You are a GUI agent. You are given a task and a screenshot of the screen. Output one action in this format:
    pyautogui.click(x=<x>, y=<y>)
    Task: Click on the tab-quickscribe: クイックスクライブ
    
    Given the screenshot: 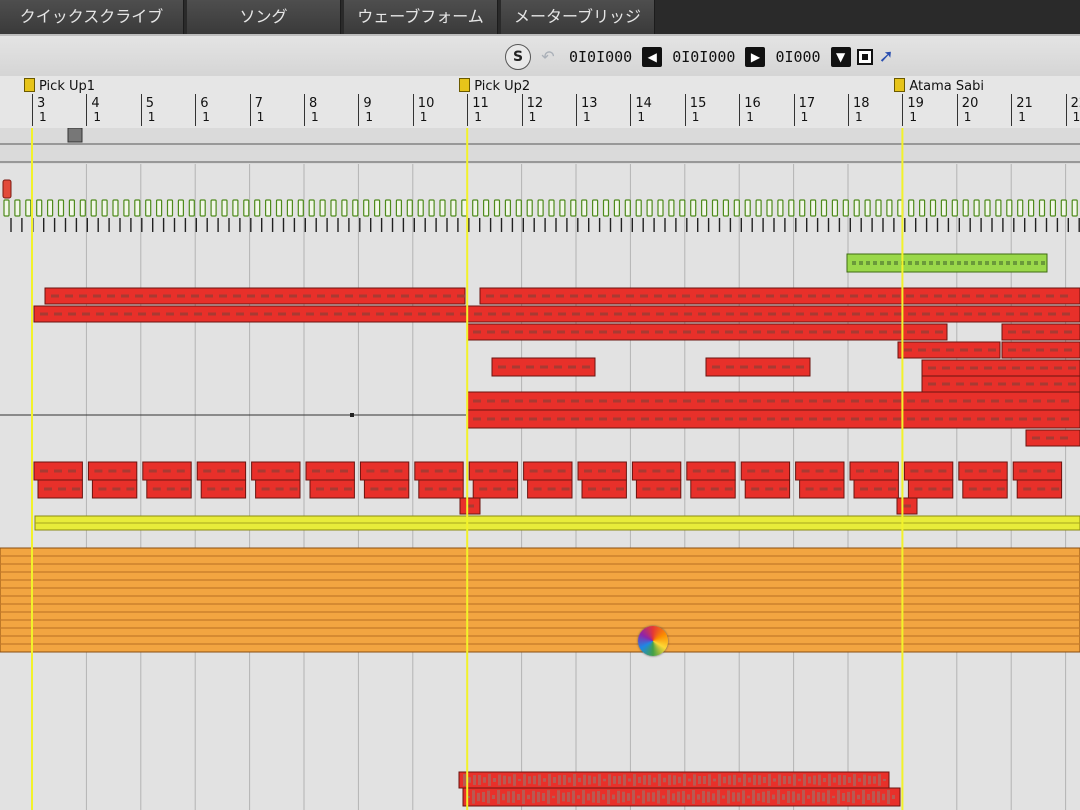 What is the action you would take?
    pyautogui.click(x=92, y=17)
    